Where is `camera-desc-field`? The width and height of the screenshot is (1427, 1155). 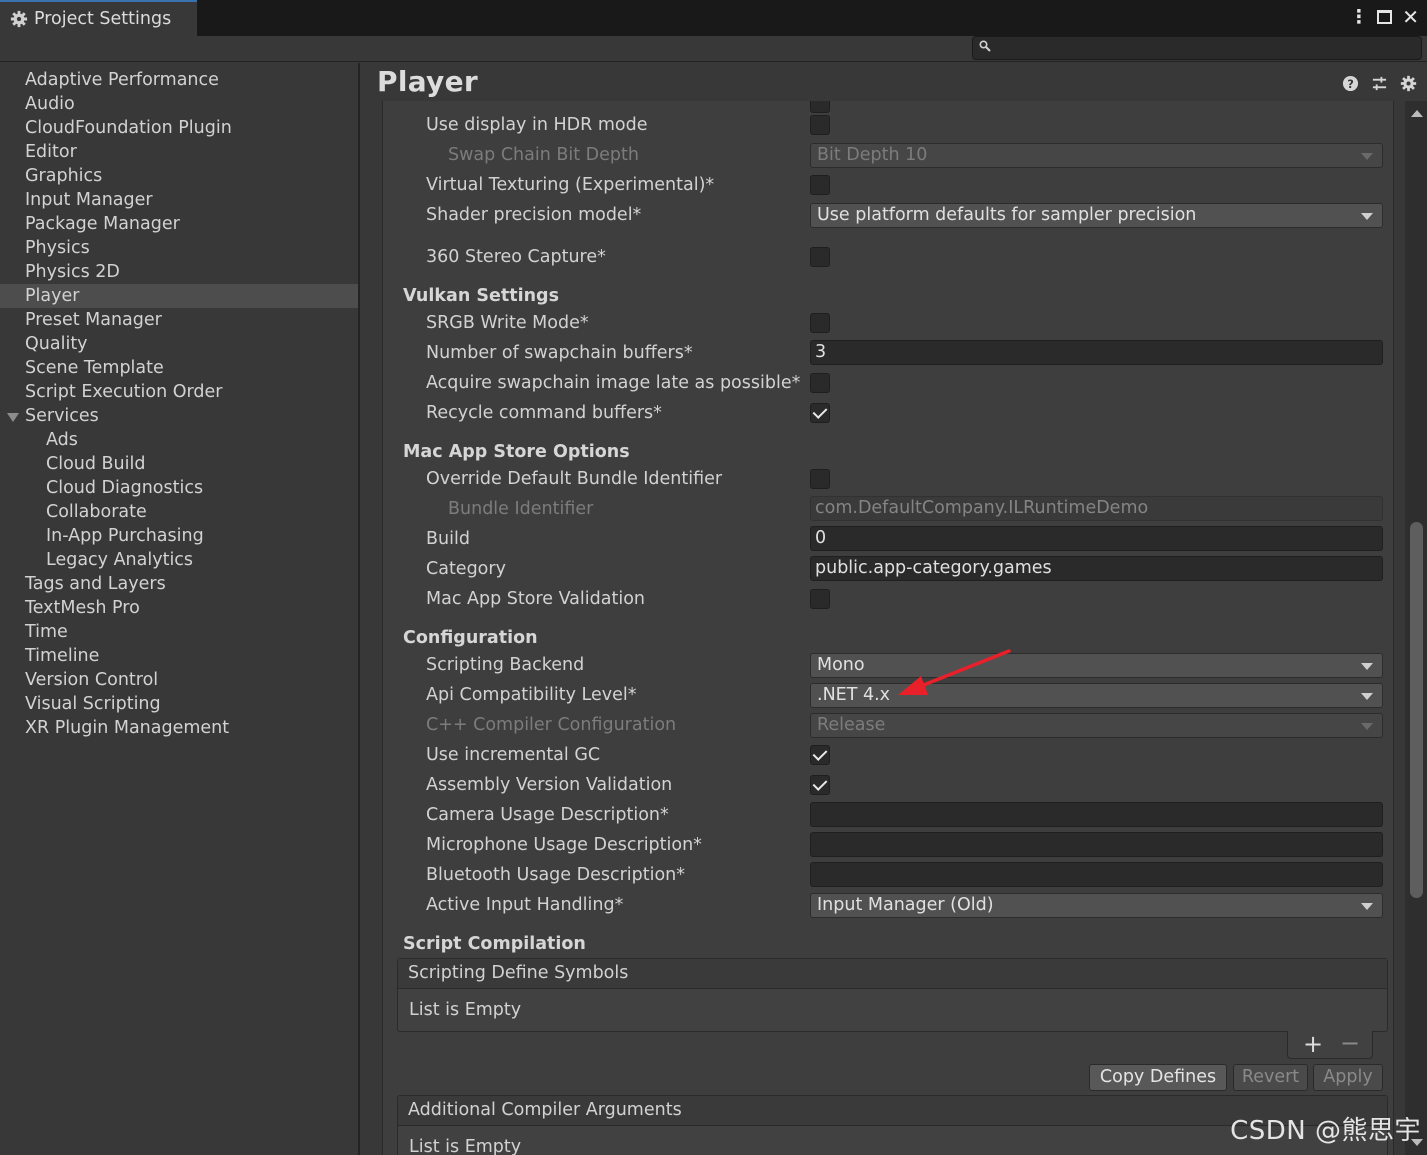 camera-desc-field is located at coordinates (1096, 814).